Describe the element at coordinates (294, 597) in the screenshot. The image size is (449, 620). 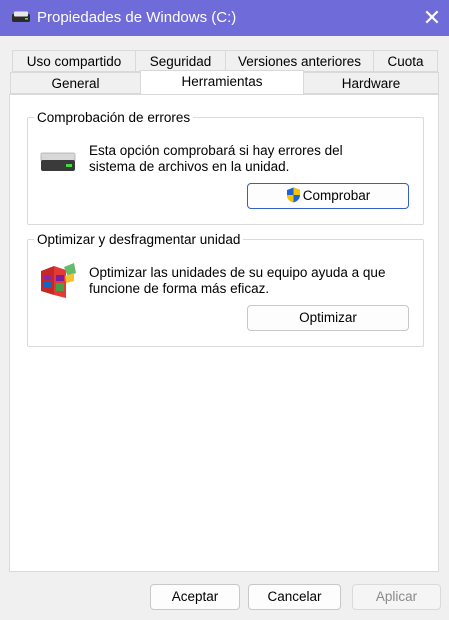
I see `cancel-button: Cancelar` at that location.